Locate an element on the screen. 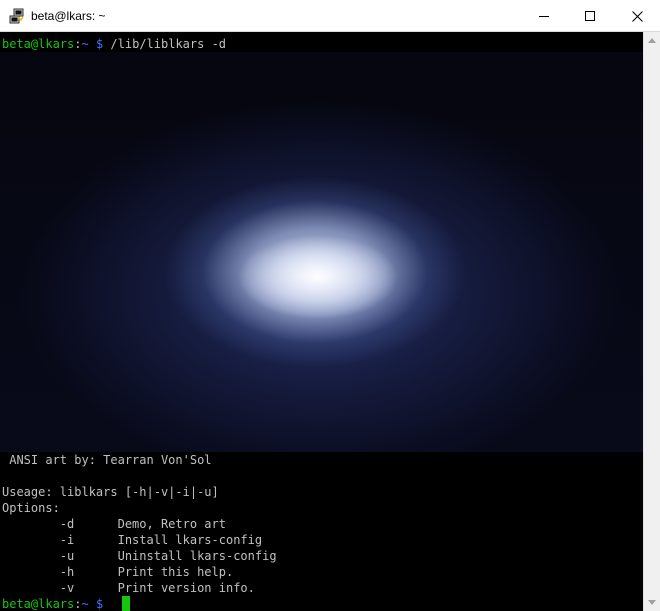 The width and height of the screenshot is (660, 611). maximize-icon is located at coordinates (590, 16).